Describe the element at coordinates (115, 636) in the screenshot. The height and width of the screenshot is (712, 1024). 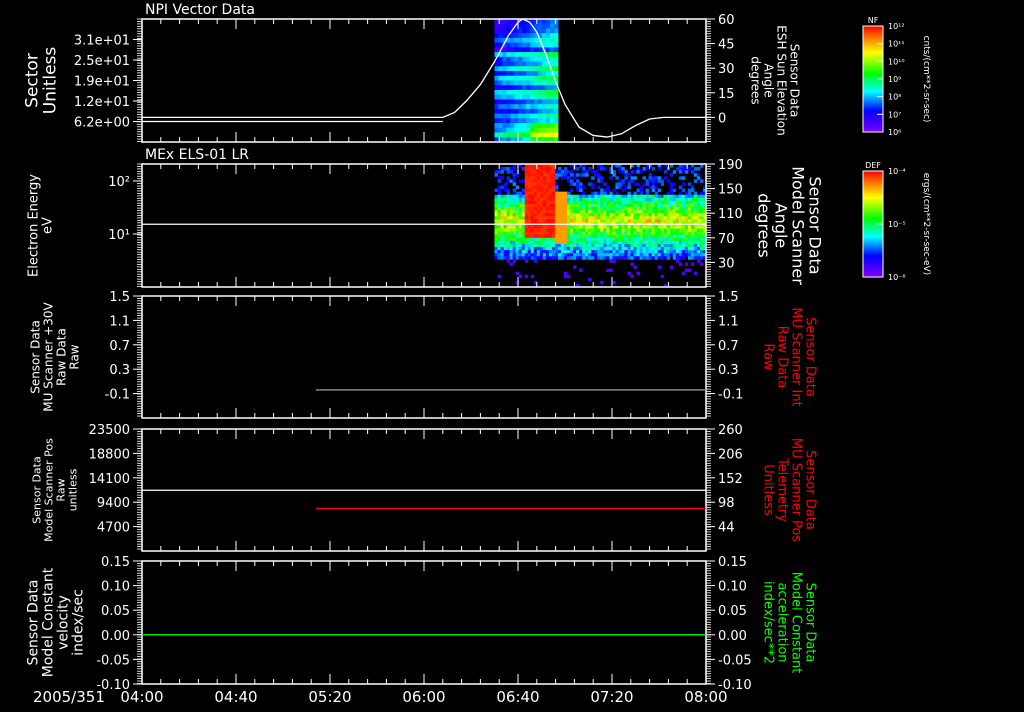
I see `left-tick-label: 0.00` at that location.